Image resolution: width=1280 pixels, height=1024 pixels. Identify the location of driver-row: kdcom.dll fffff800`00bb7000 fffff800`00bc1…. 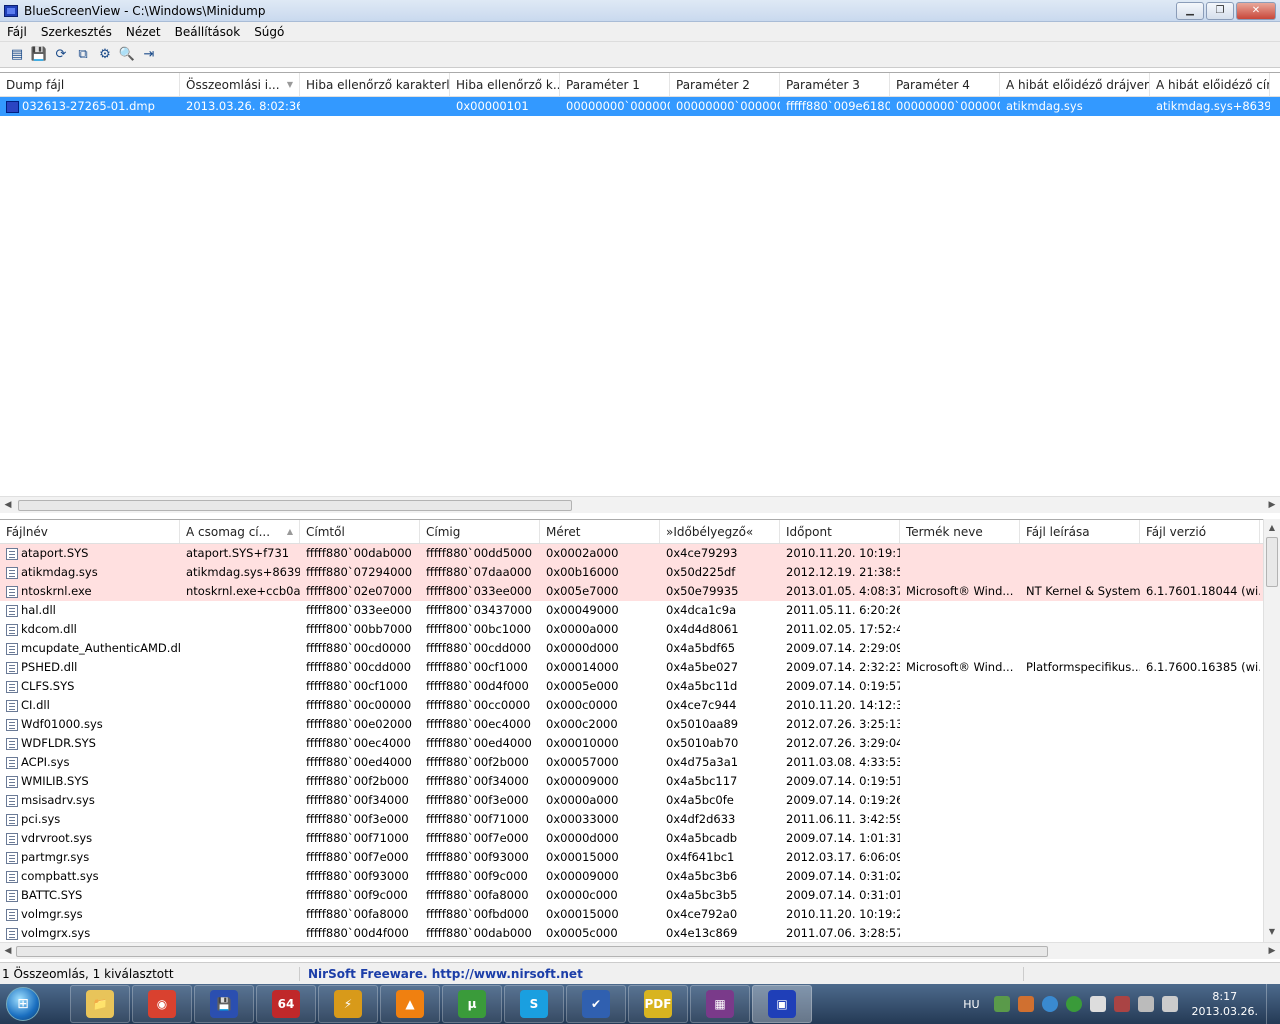
(640, 629).